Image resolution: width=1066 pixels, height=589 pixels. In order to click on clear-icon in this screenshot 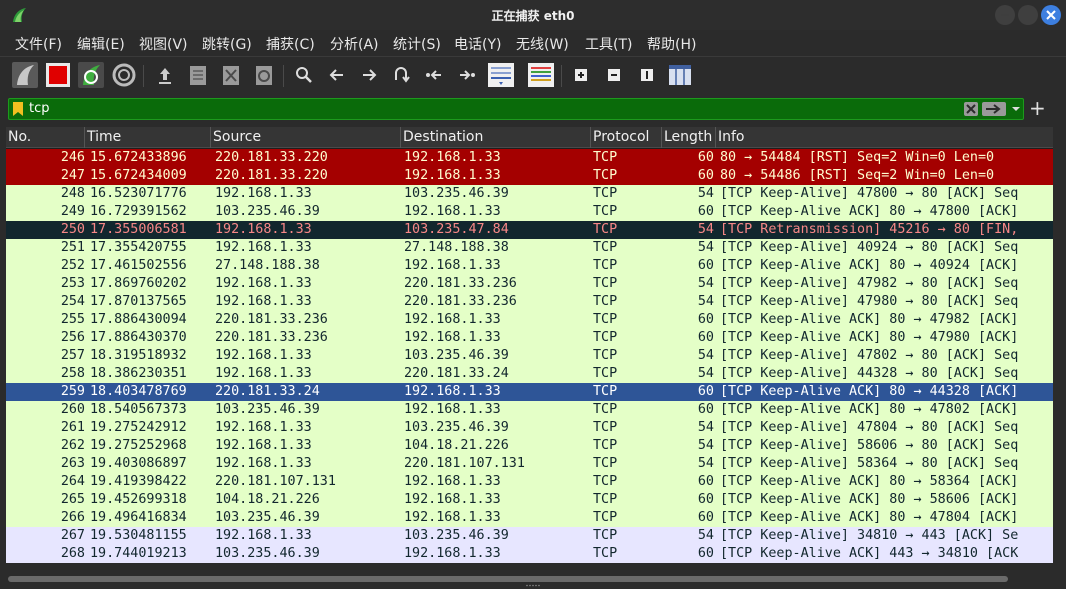, I will do `click(971, 109)`.